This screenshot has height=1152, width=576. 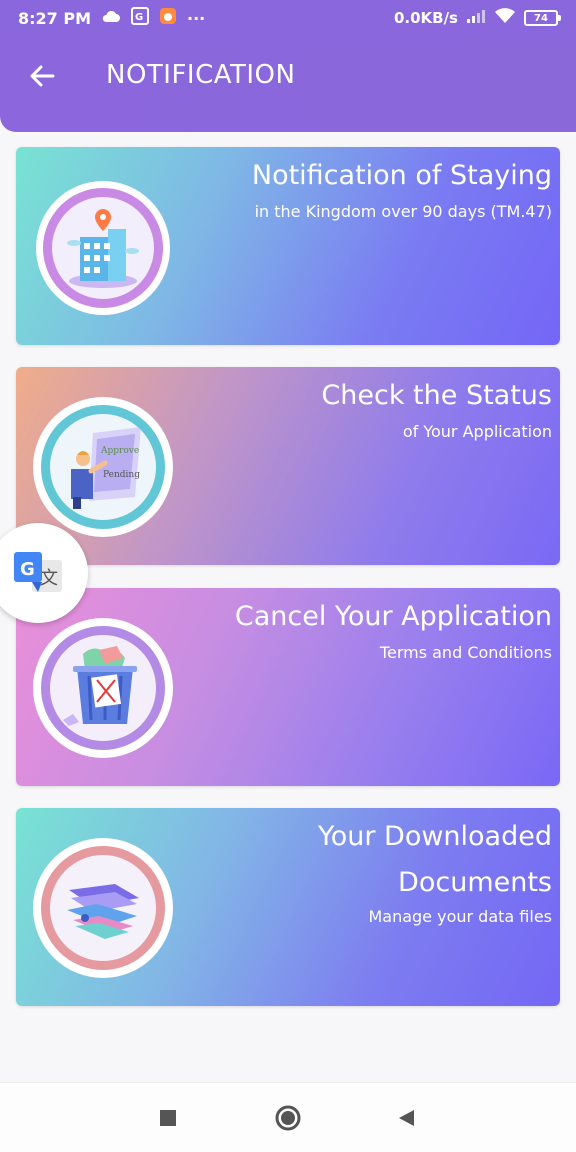 What do you see at coordinates (401, 175) in the screenshot?
I see `card-title: Notification of Staying` at bounding box center [401, 175].